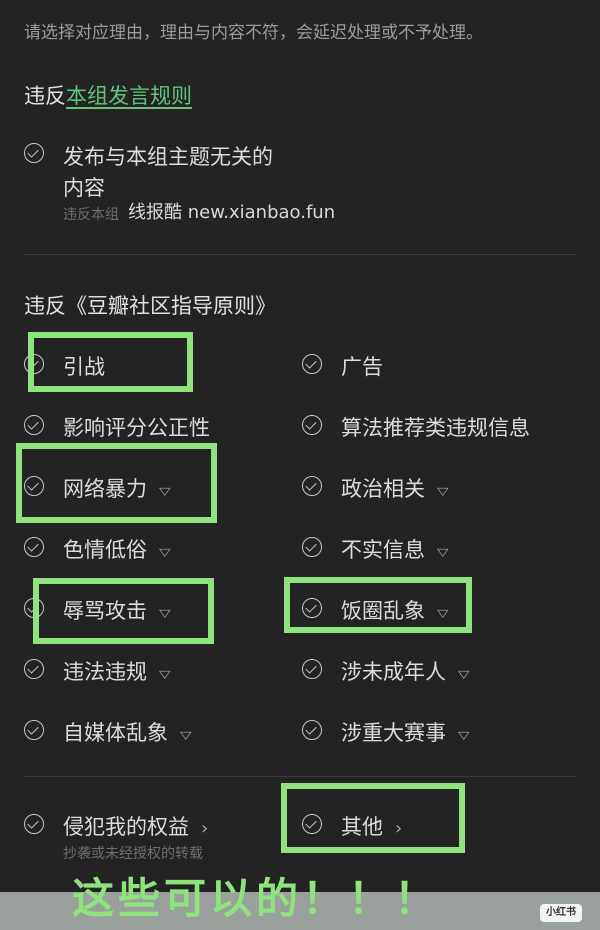 The width and height of the screenshot is (600, 930). Describe the element at coordinates (435, 427) in the screenshot. I see `option-algorithm-violation: 算法推荐类违规信息` at that location.